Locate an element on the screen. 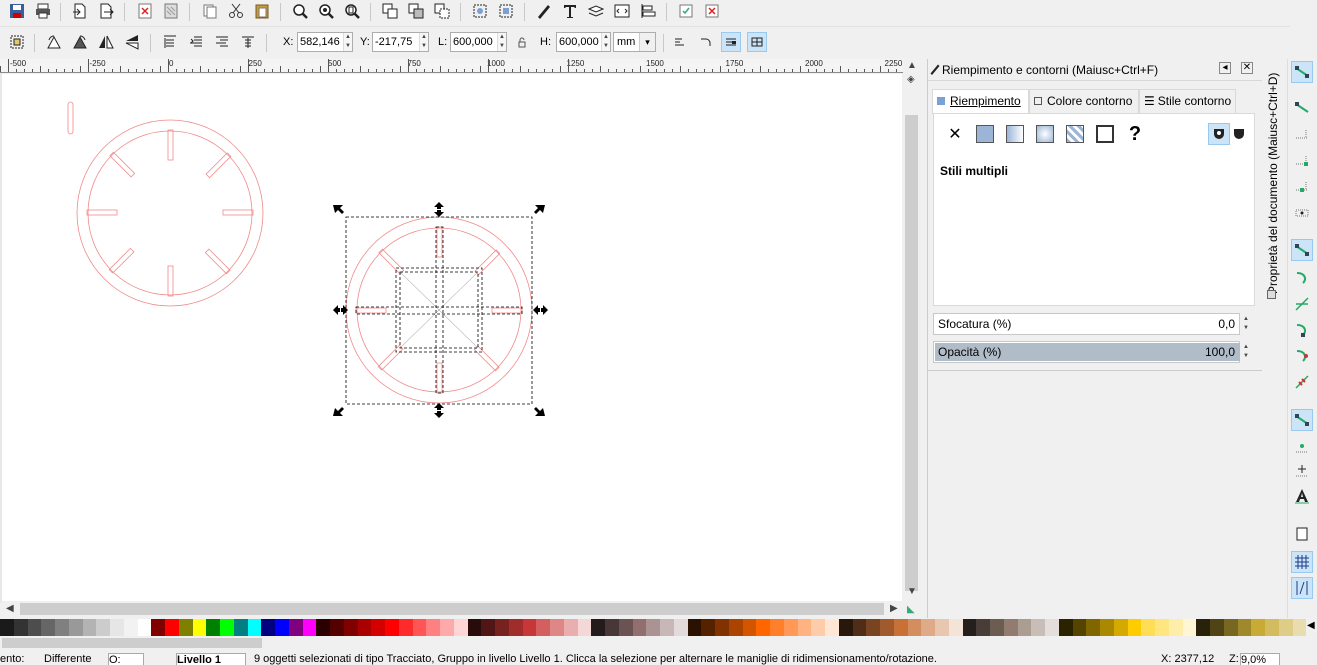  opacity-combo: O: is located at coordinates (126, 659).